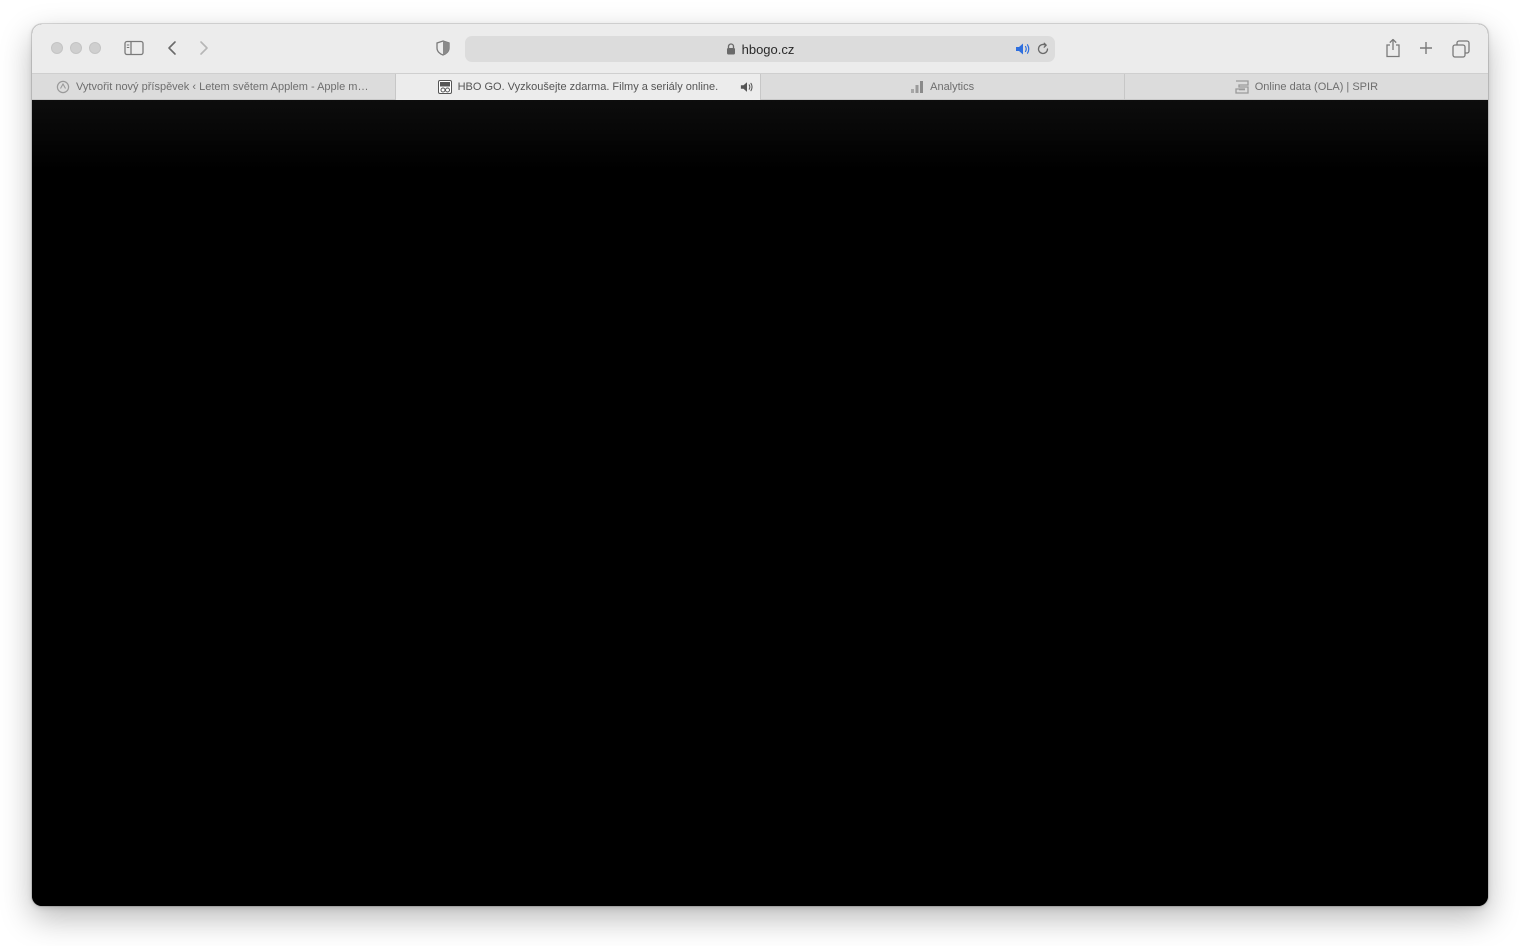 The image size is (1520, 946). What do you see at coordinates (1023, 49) in the screenshot?
I see `audio-playing-icon` at bounding box center [1023, 49].